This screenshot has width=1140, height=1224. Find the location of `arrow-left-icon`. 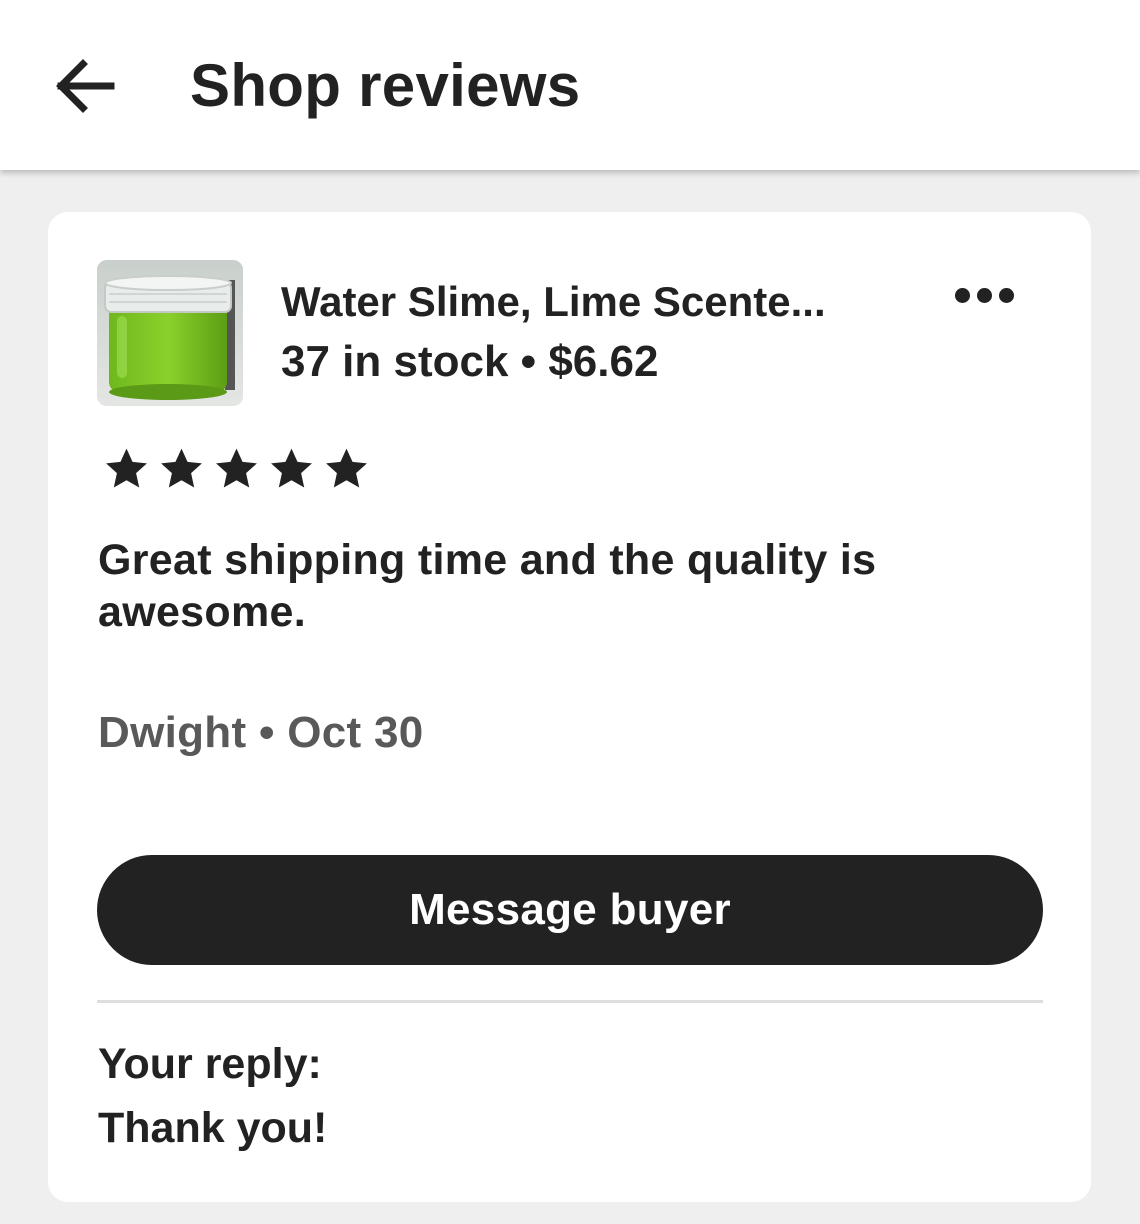

arrow-left-icon is located at coordinates (85, 86).